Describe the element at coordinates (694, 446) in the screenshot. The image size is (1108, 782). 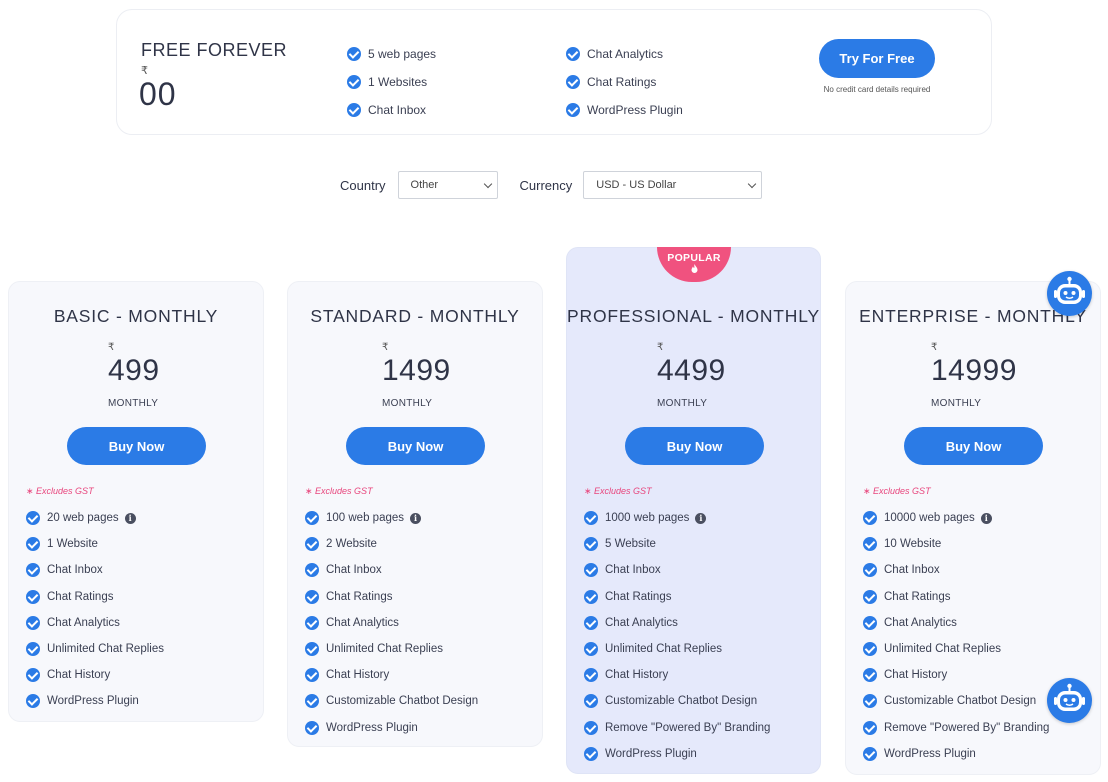
I see `buy-now-button-professional: Buy Now` at that location.